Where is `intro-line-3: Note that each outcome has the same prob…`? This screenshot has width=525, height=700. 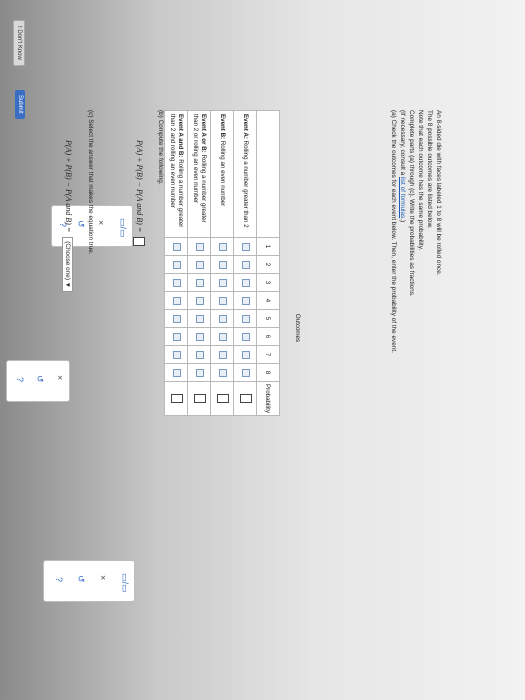
intro-line-3: Note that each outcome has the same prob… is located at coordinates (420, 180).